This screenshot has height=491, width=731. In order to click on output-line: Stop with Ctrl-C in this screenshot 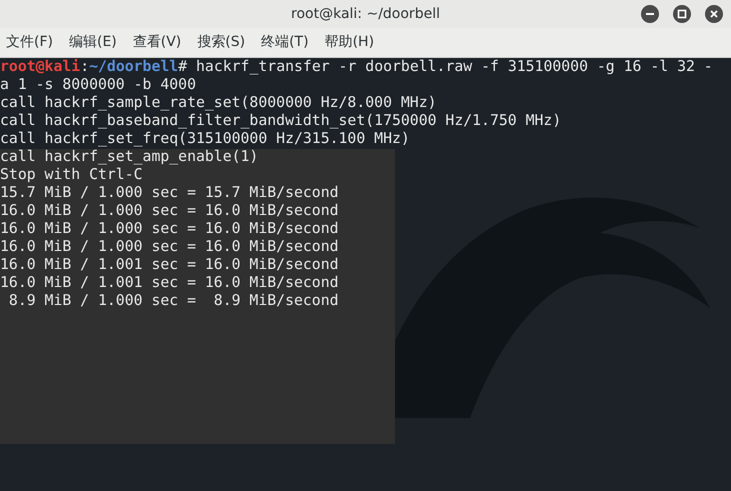, I will do `click(72, 175)`.